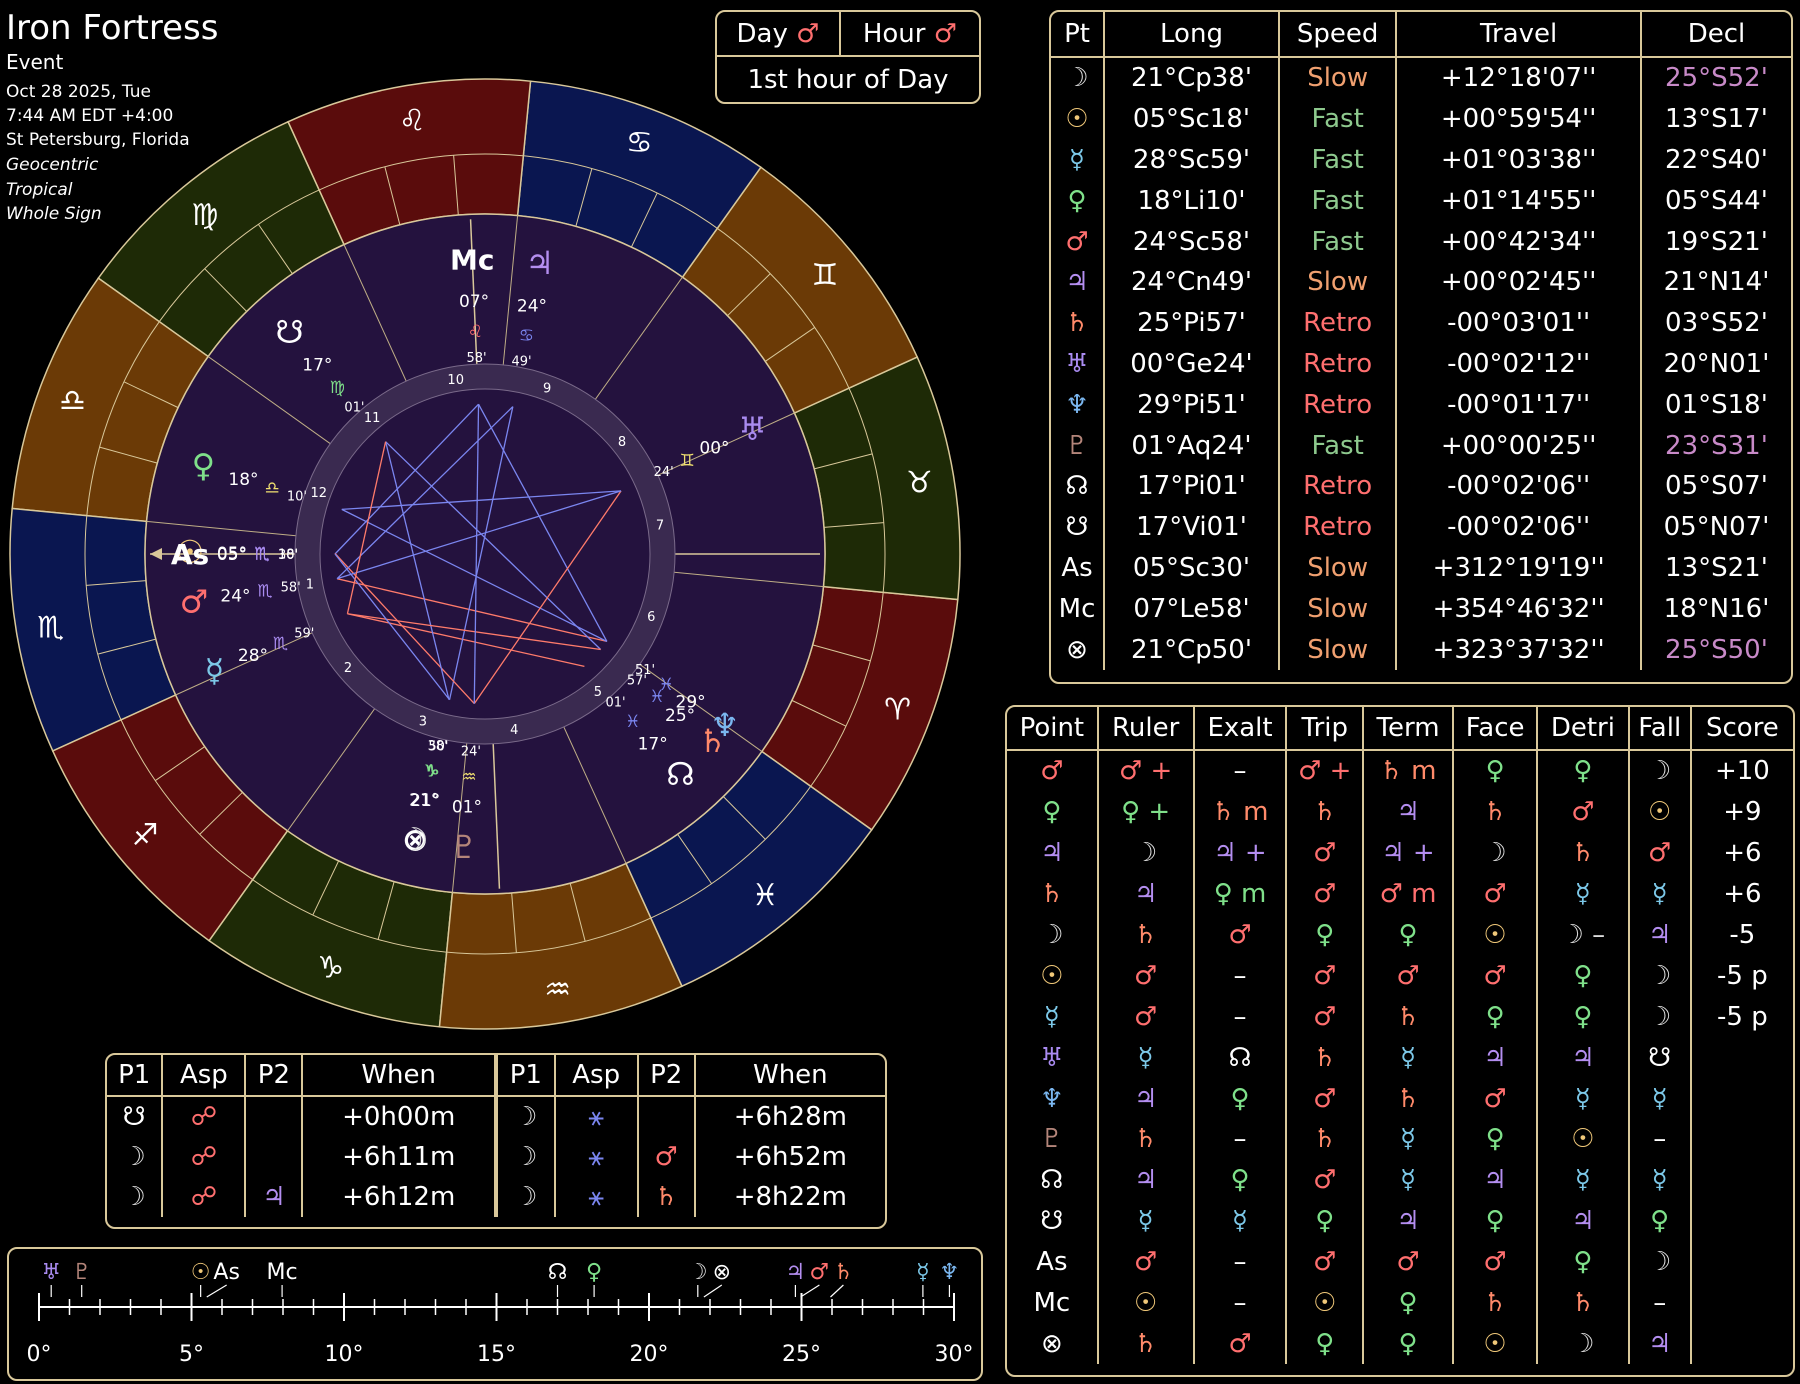  What do you see at coordinates (1400, 812) in the screenshot?
I see `table-row: ♀ ♀ + ♄ m ♄ ♃ ♄ ♂ ☉ +9` at bounding box center [1400, 812].